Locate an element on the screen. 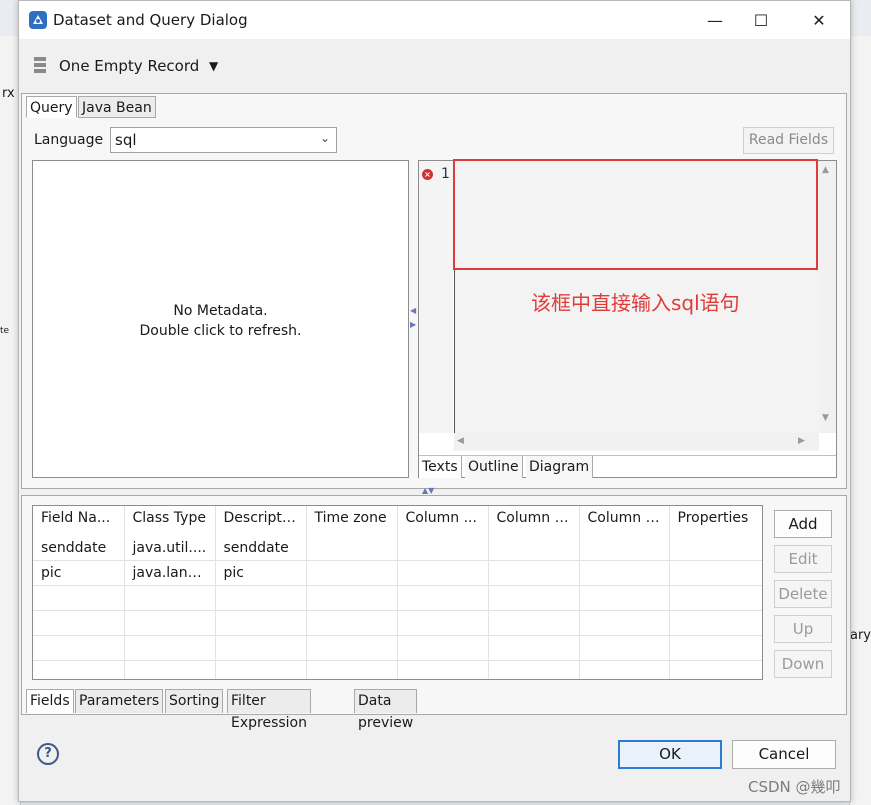 The width and height of the screenshot is (871, 805). down-button: Down is located at coordinates (803, 664).